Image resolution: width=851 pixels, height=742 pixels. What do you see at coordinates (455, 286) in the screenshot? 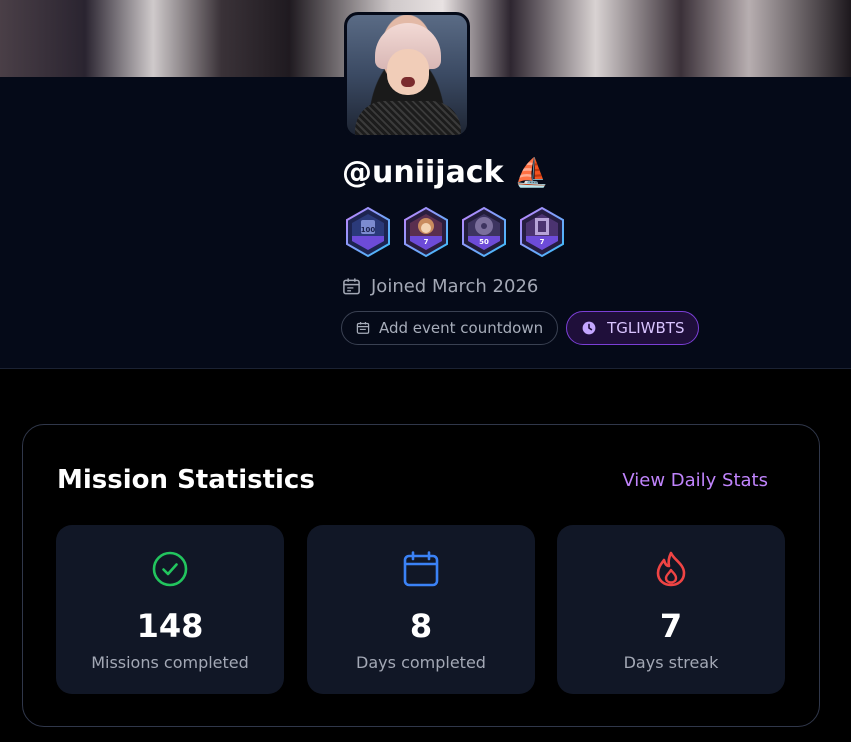
I see `joined-text: Joined March 2026` at bounding box center [455, 286].